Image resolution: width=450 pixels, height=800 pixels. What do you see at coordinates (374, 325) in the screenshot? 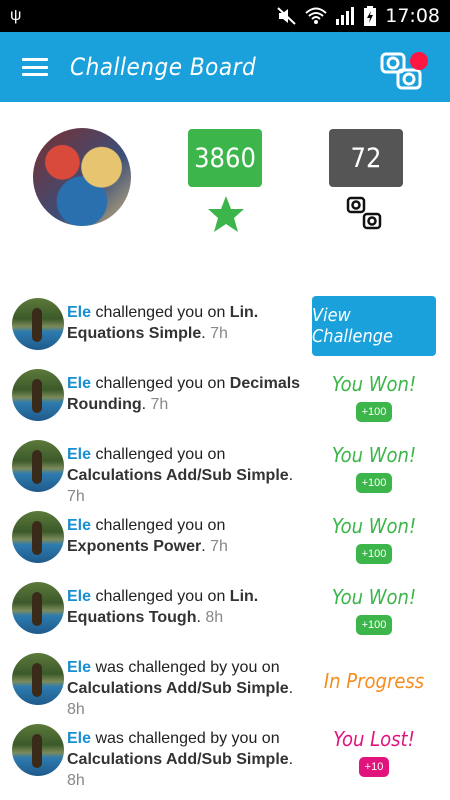
I see `view-challenge-button: View Challenge` at bounding box center [374, 325].